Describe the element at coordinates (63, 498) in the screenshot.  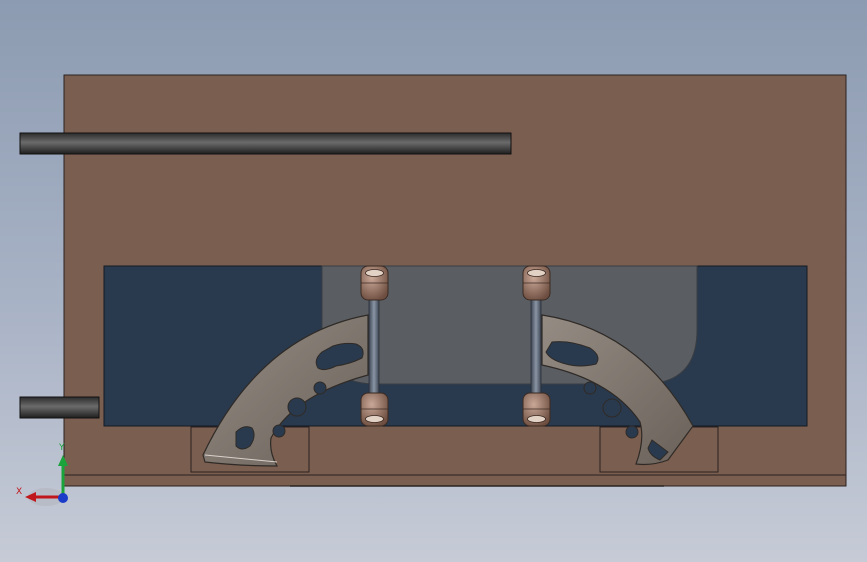
I see `triad-z-dot` at that location.